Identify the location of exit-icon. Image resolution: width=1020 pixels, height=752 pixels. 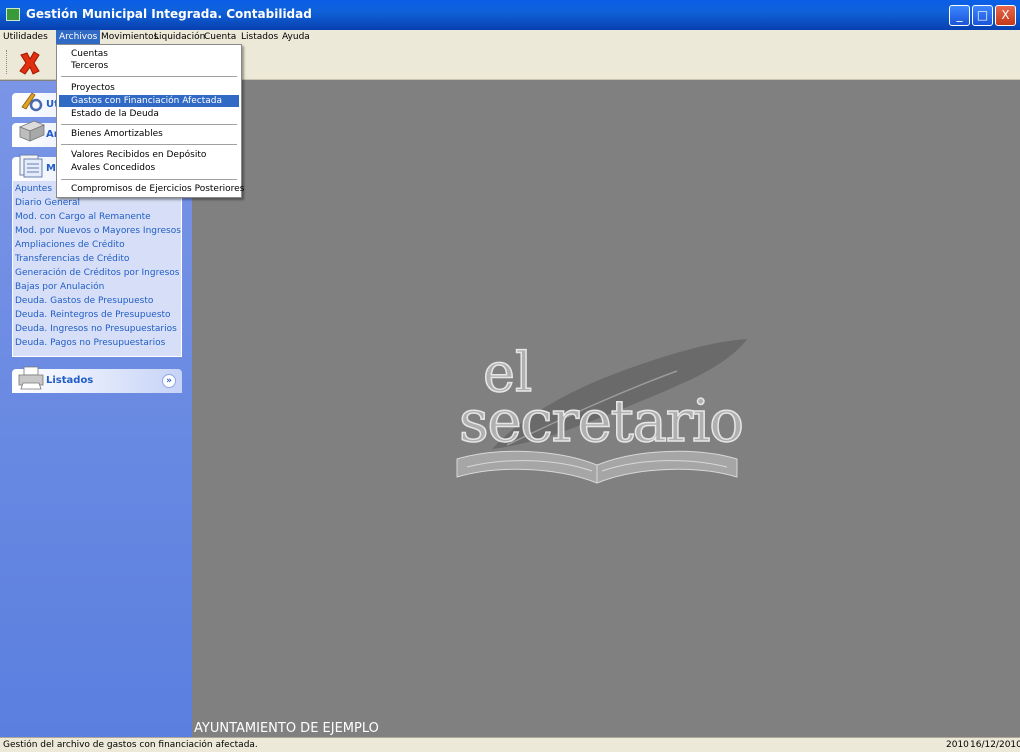
(30, 63).